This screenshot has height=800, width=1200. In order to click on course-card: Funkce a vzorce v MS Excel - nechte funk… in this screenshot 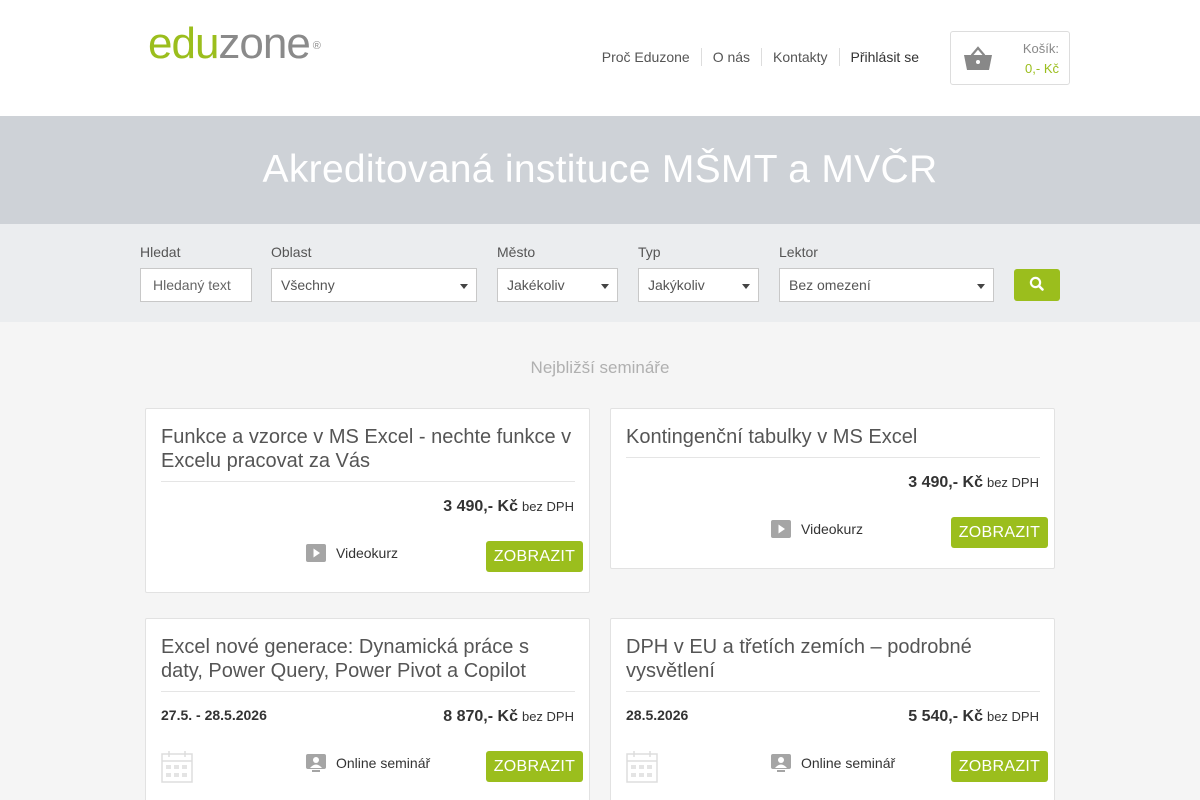, I will do `click(367, 500)`.